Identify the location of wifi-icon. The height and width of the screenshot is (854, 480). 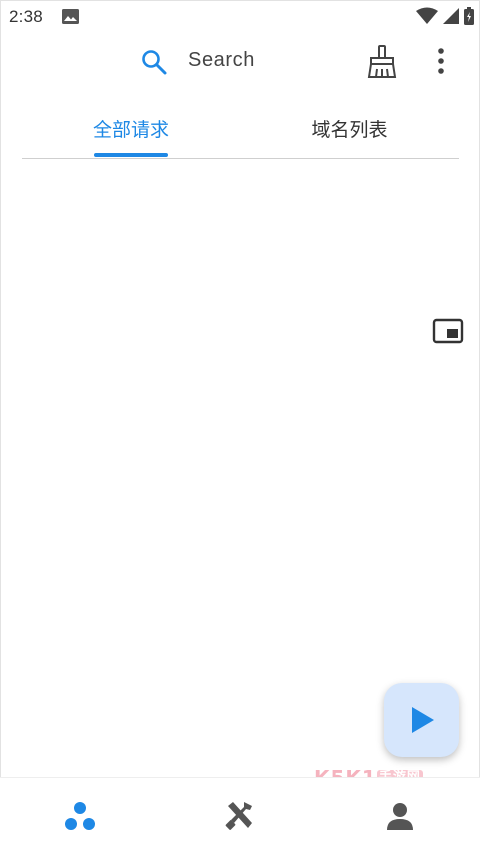
(427, 18).